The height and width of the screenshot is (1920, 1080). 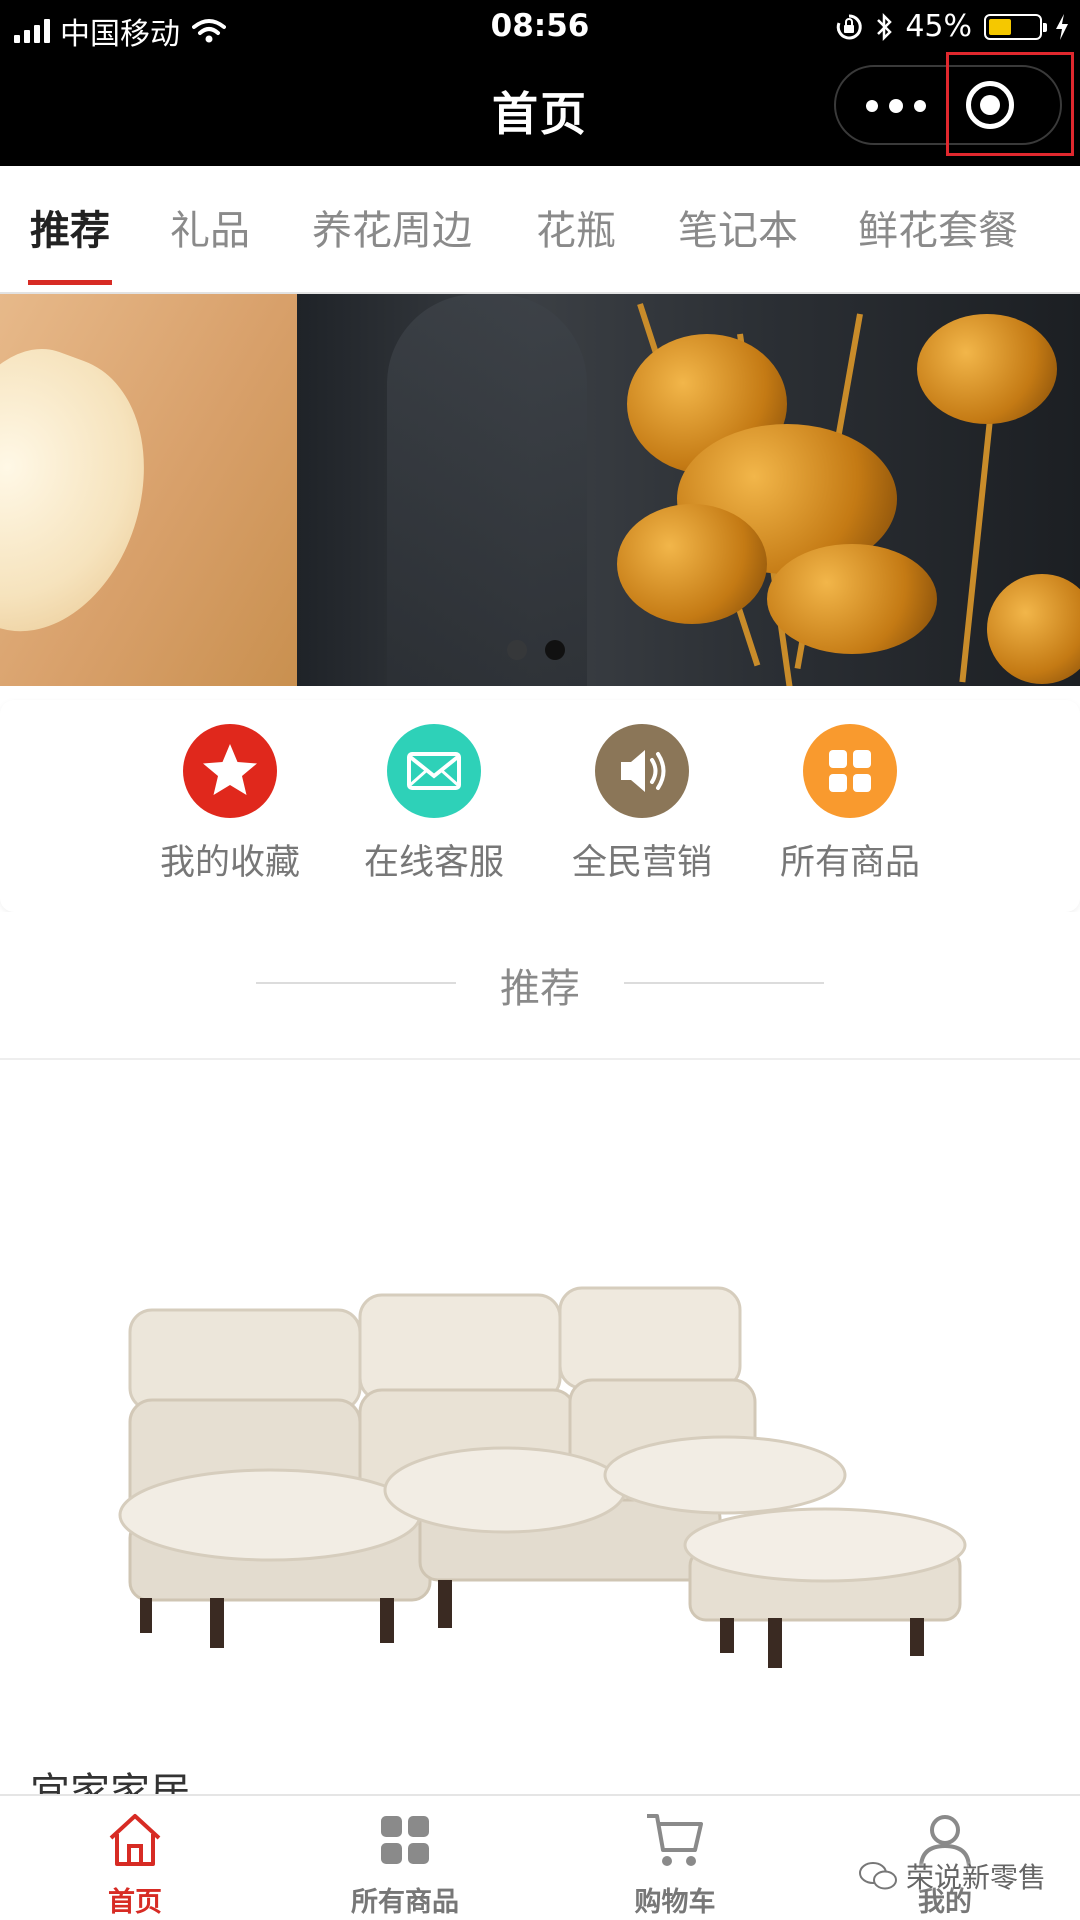 I want to click on bluetooth-icon, so click(x=885, y=26).